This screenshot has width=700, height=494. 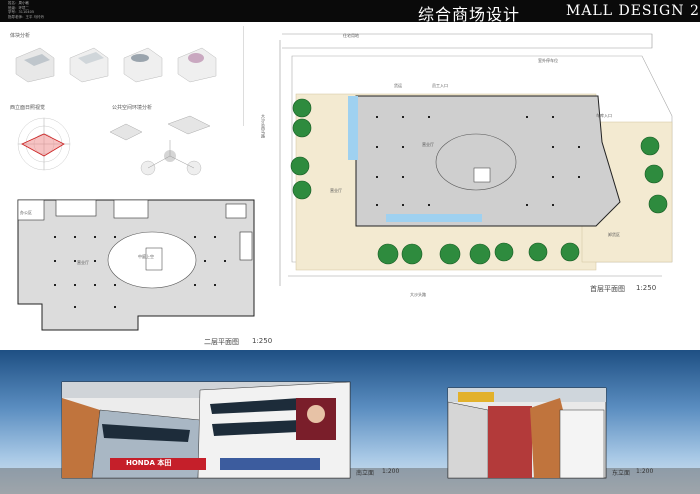 I want to click on title-chinese: 综合商场设计, so click(x=469, y=14).